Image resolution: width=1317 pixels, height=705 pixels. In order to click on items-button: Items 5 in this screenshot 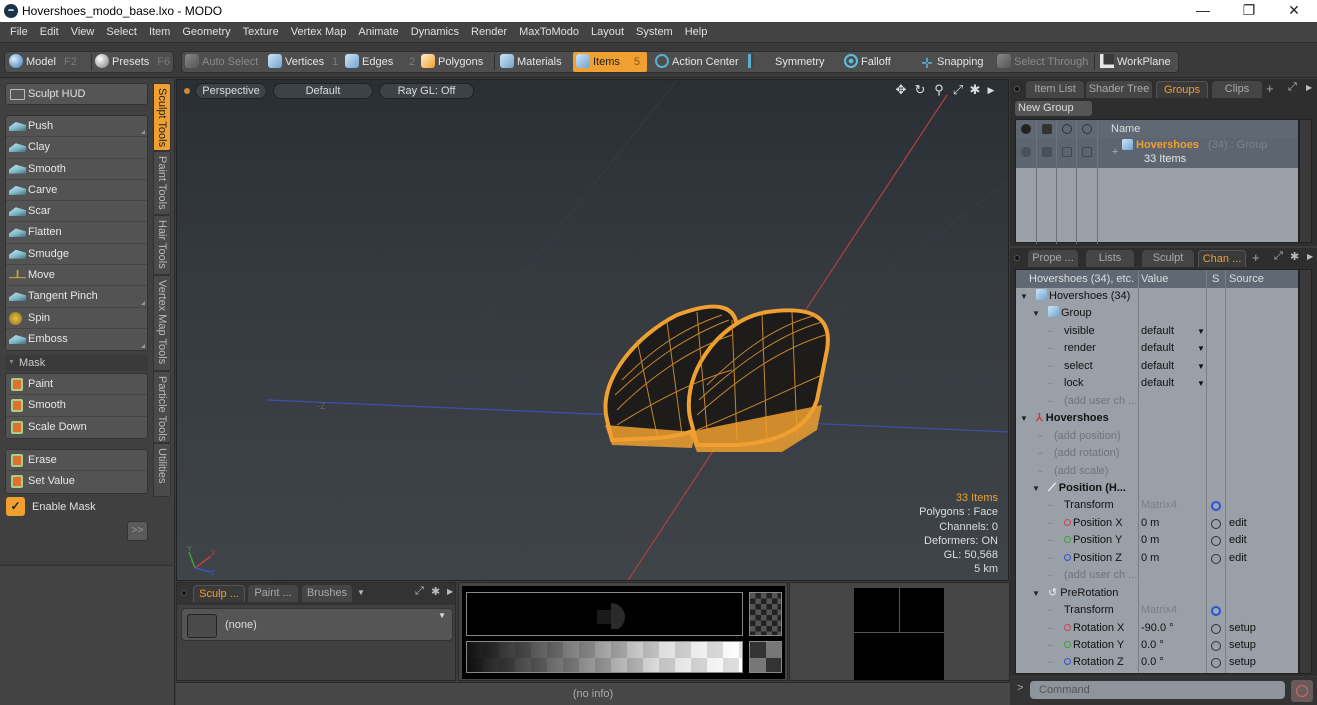, I will do `click(610, 62)`.